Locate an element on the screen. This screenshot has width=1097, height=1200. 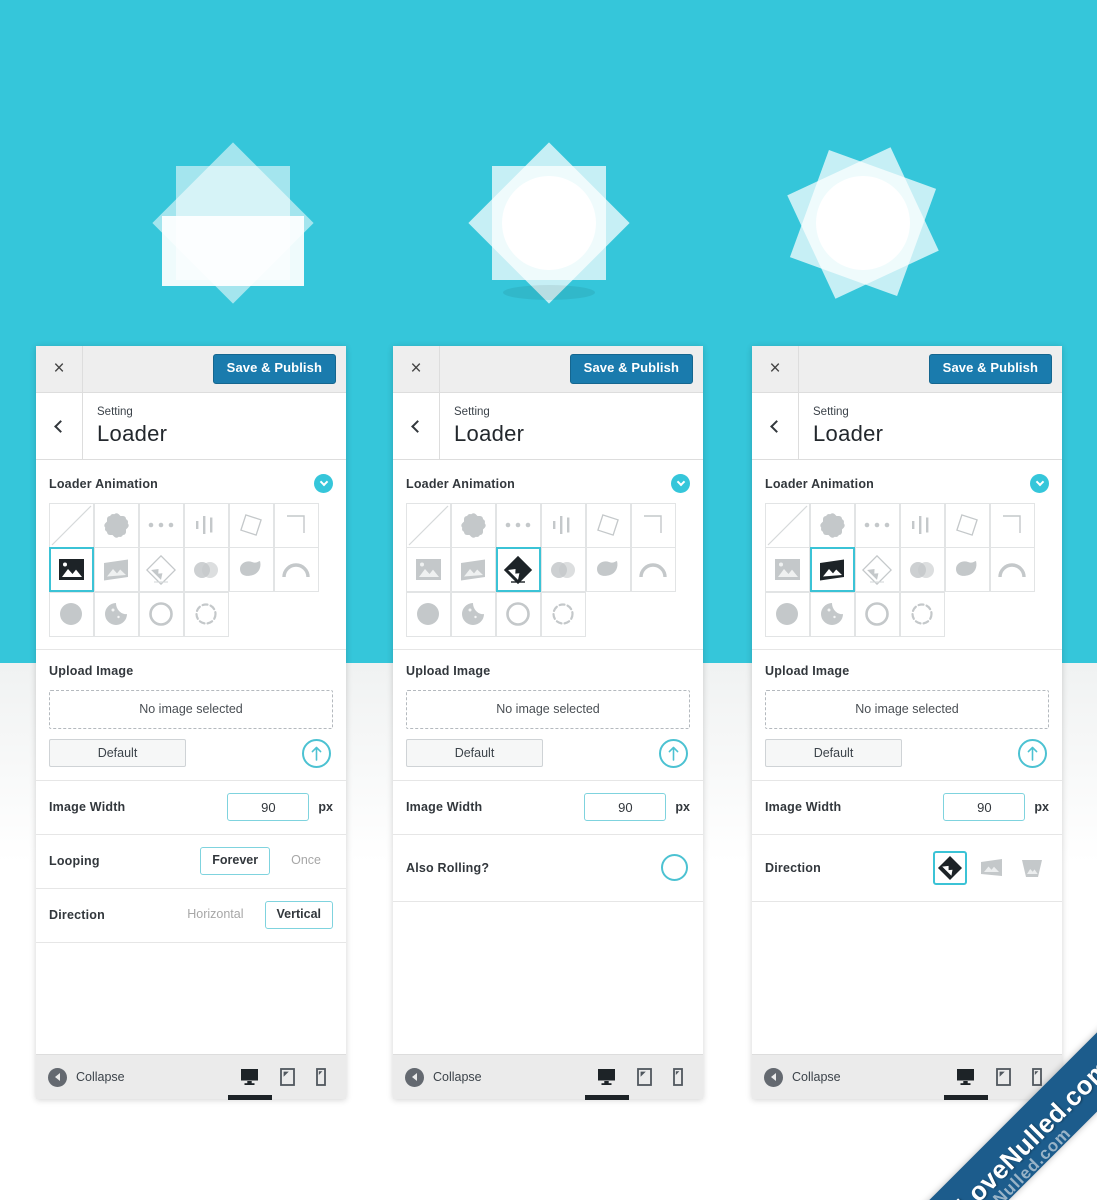
panel-filler is located at coordinates (191, 998).